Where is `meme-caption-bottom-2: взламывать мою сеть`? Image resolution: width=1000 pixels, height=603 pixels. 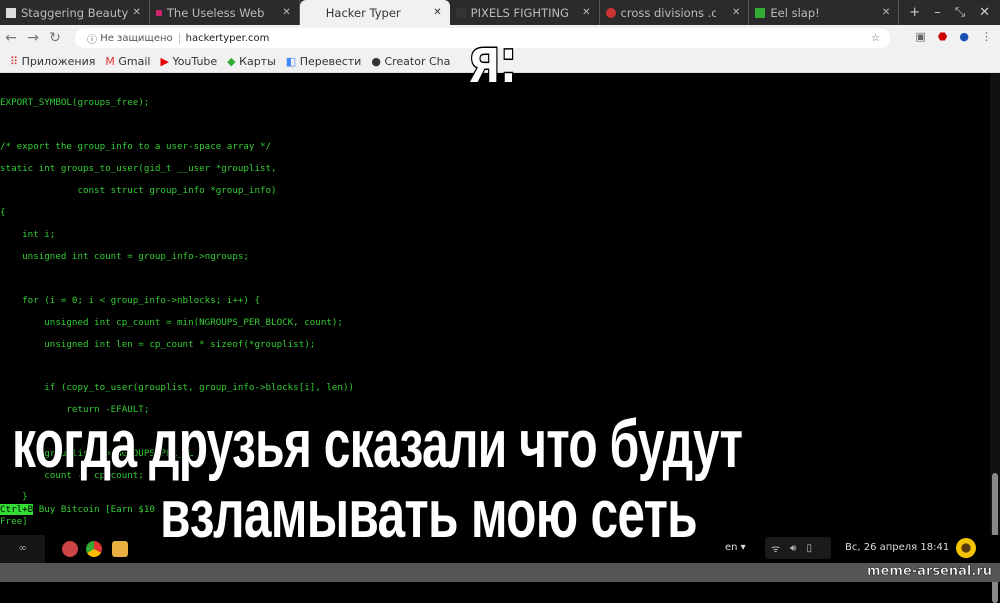
meme-caption-bottom-2: взламывать мою сеть is located at coordinates (429, 514).